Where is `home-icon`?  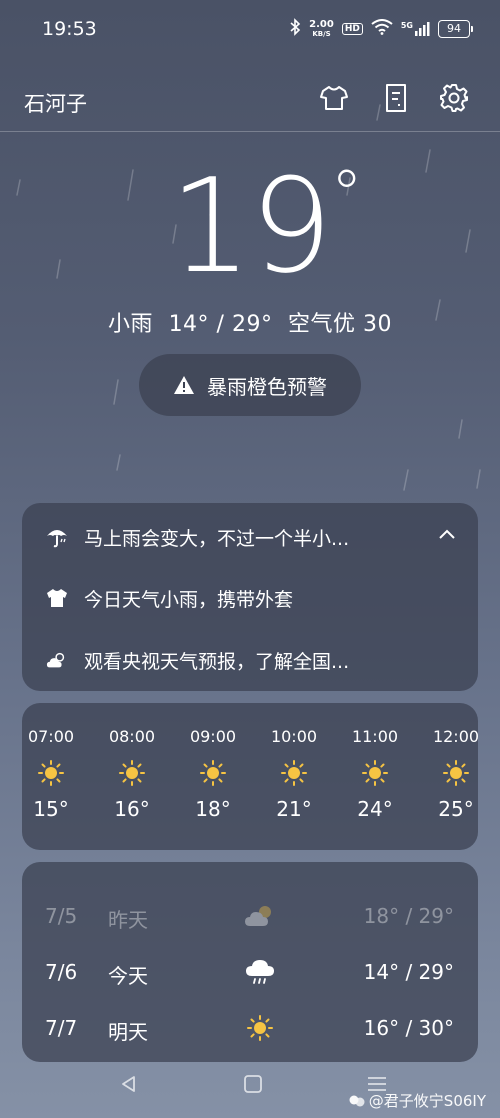 home-icon is located at coordinates (253, 1084).